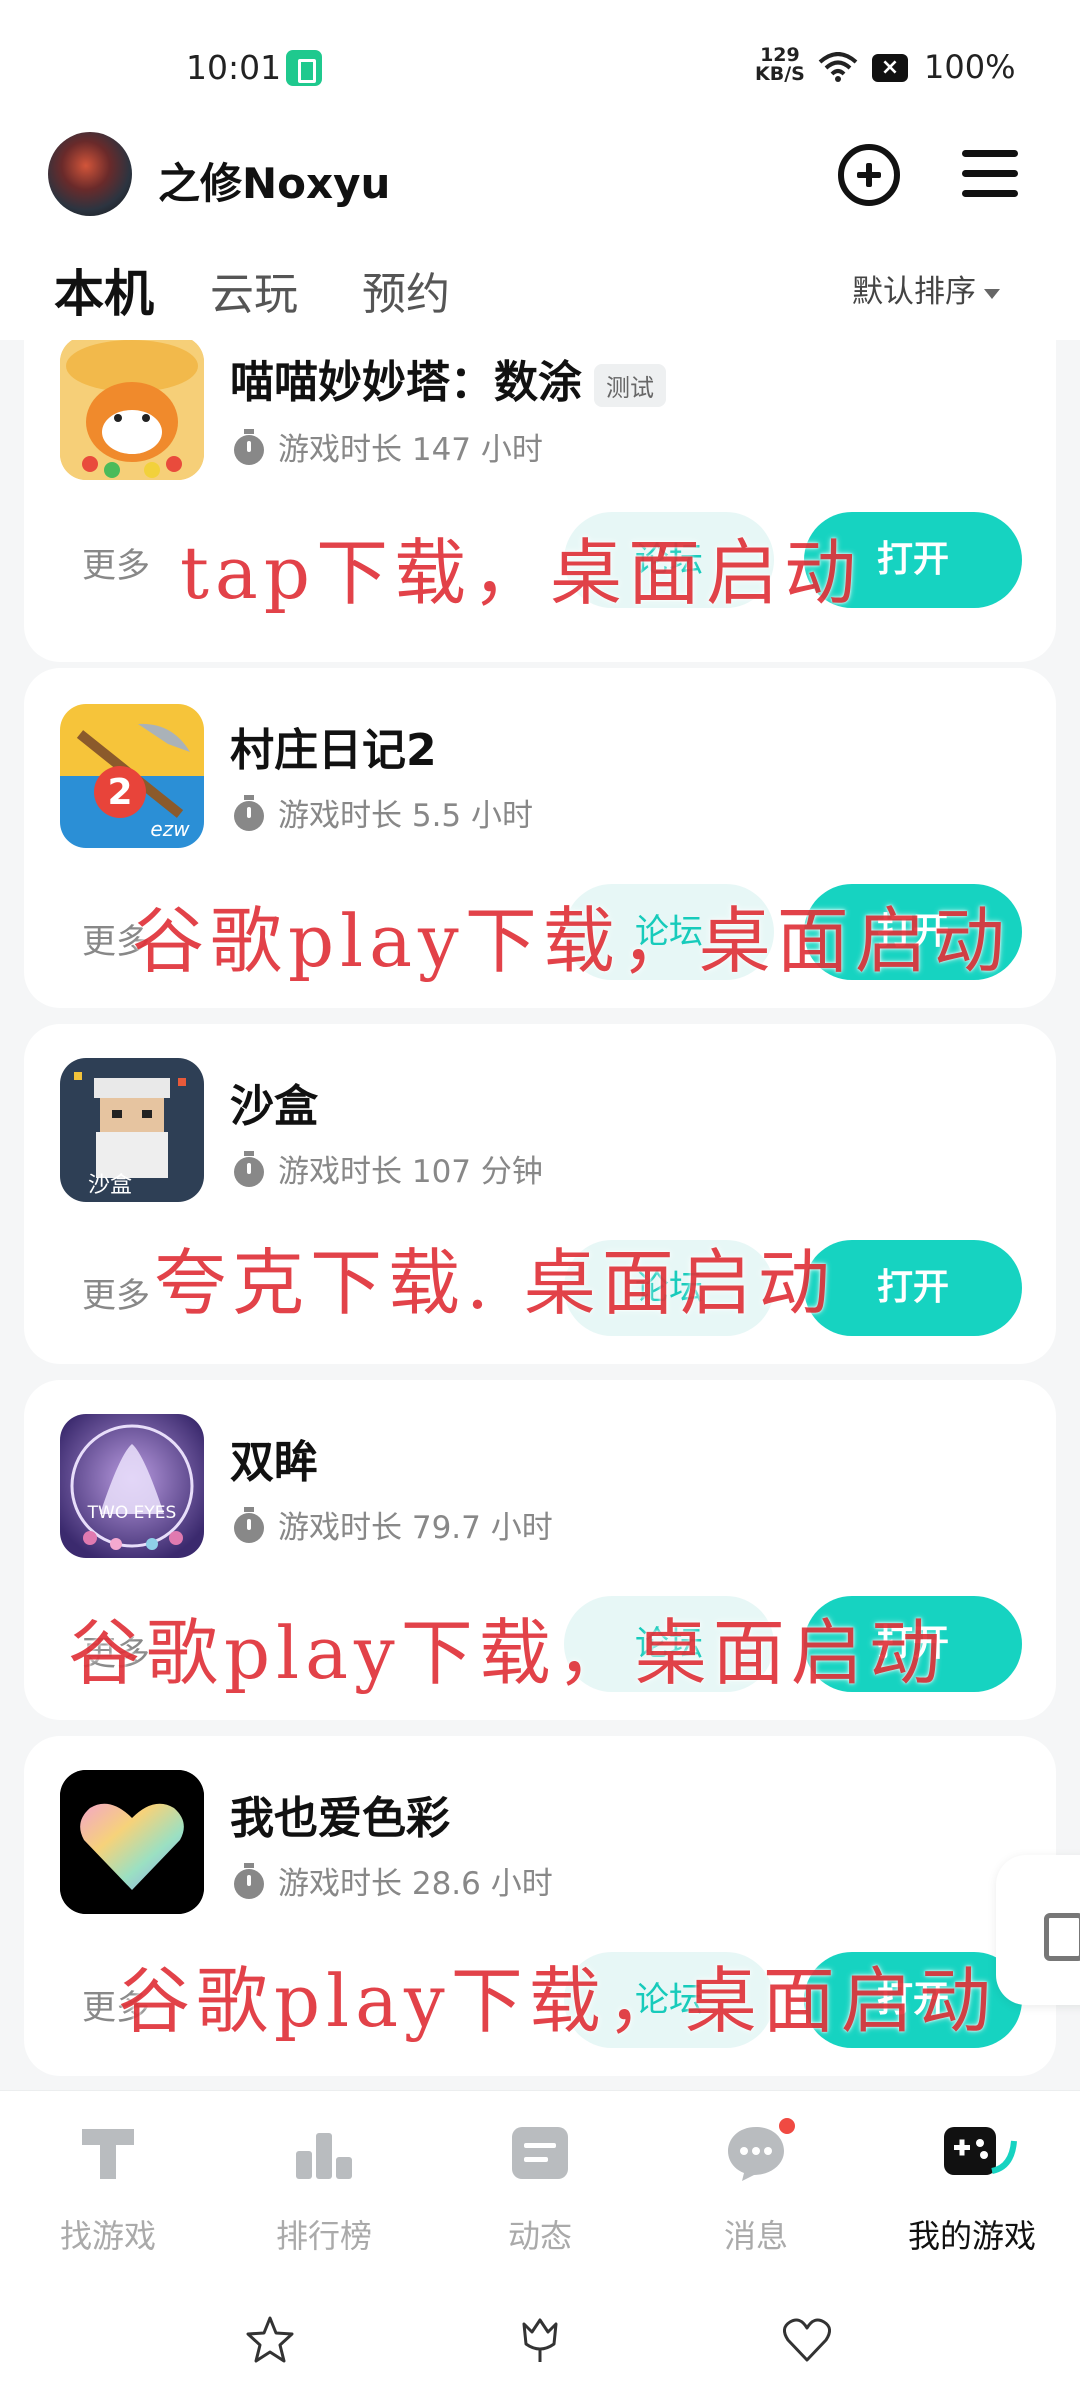  I want to click on color-heart-icon, so click(132, 1842).